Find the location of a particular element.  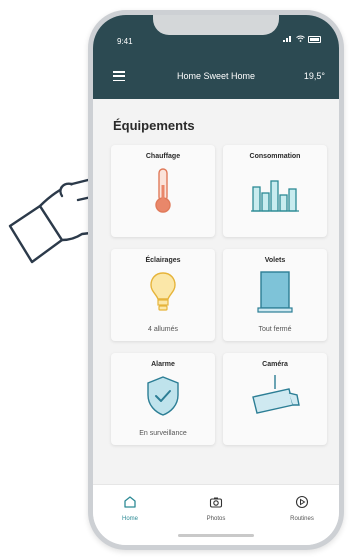

tile-status: En surveillance is located at coordinates (163, 433).